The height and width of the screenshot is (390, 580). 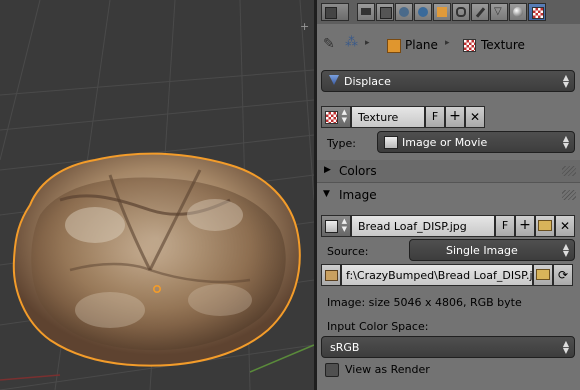 What do you see at coordinates (378, 117) in the screenshot?
I see `texture-name-value: Texture` at bounding box center [378, 117].